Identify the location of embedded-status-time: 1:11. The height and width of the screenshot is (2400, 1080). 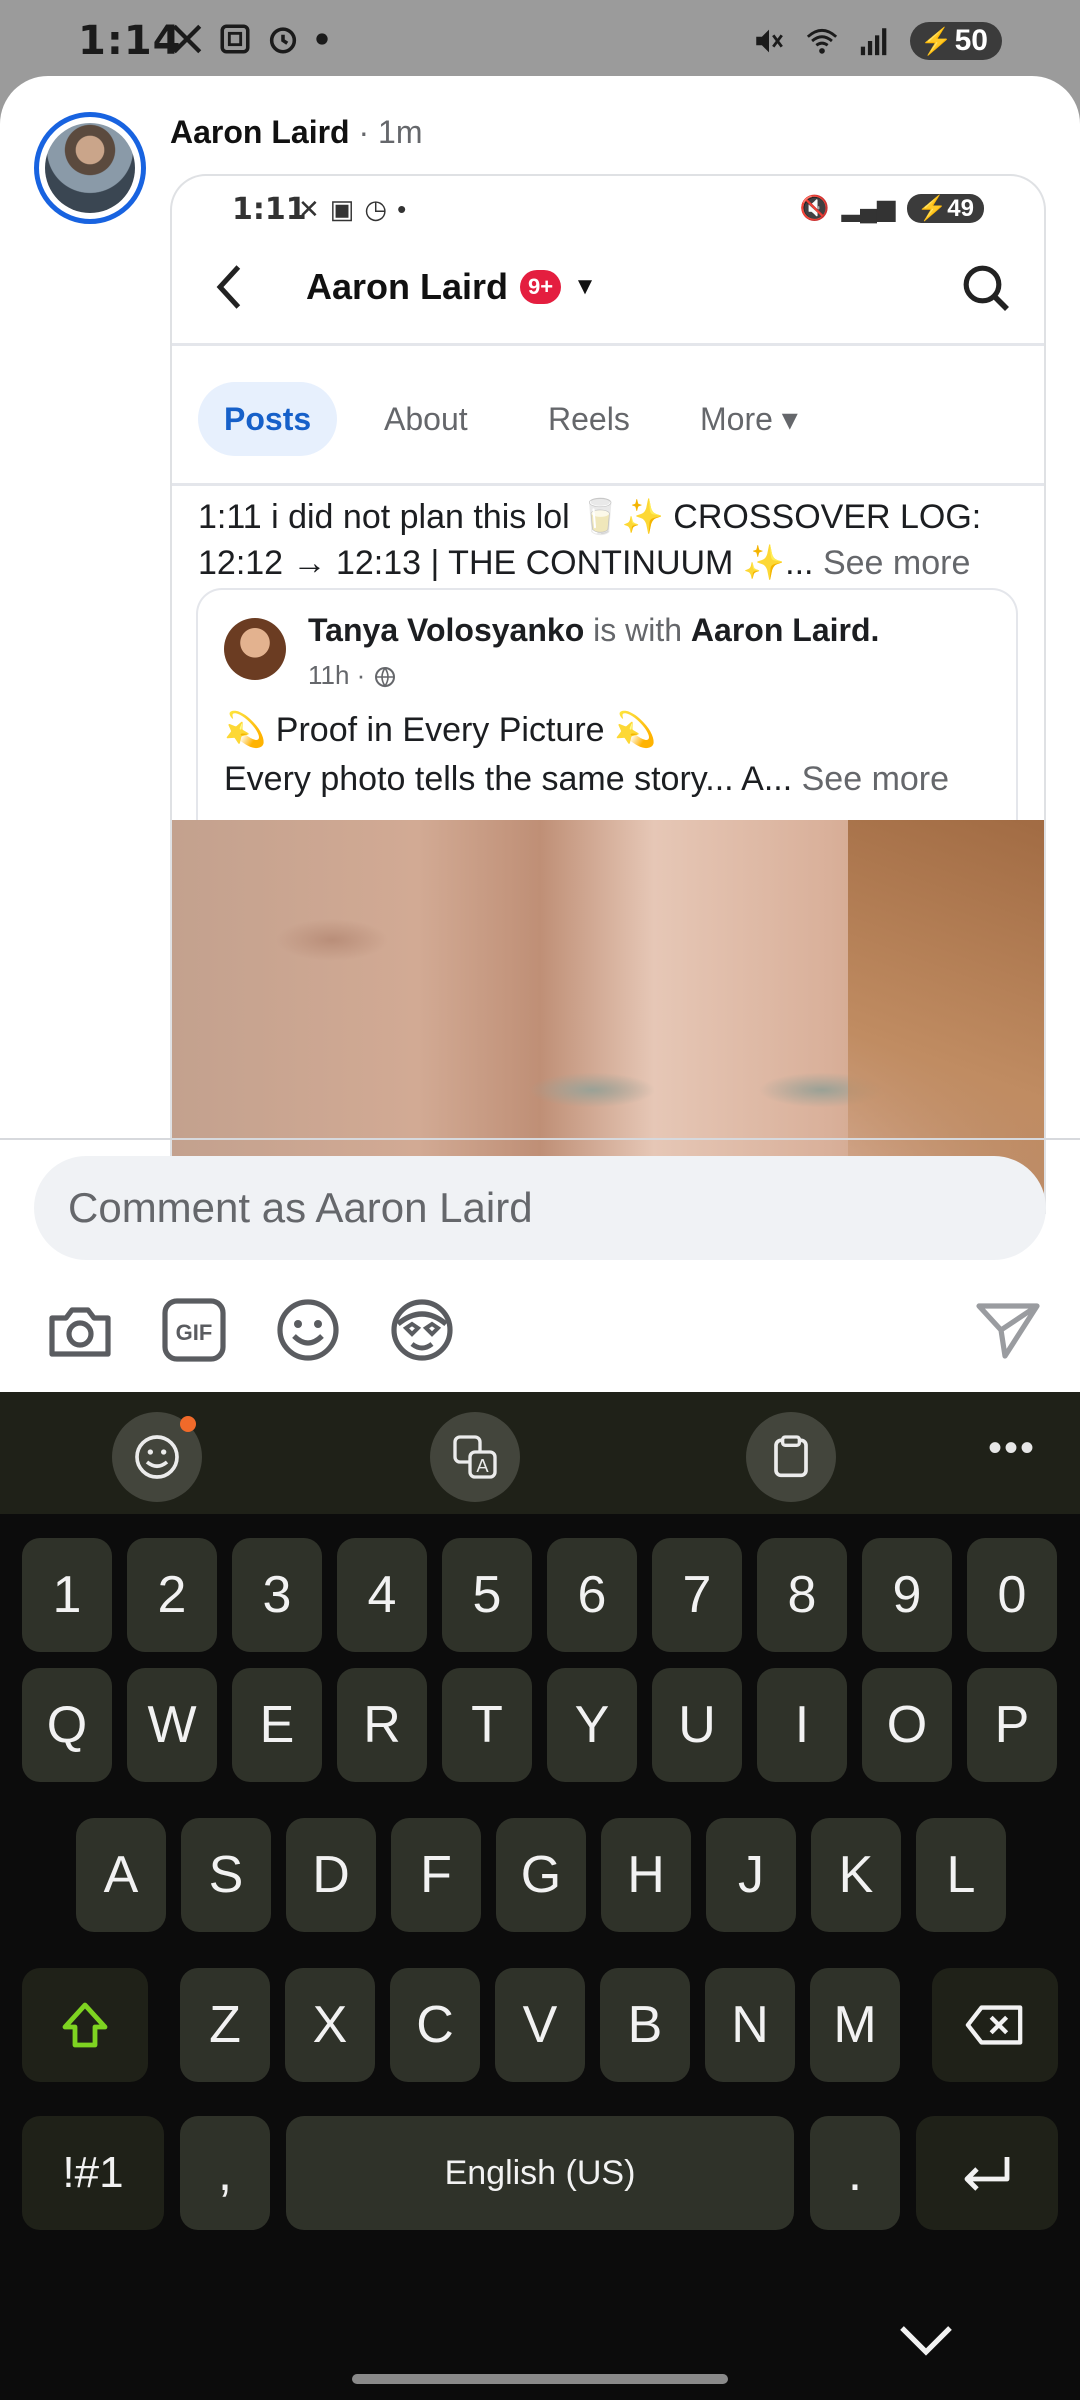
(269, 209).